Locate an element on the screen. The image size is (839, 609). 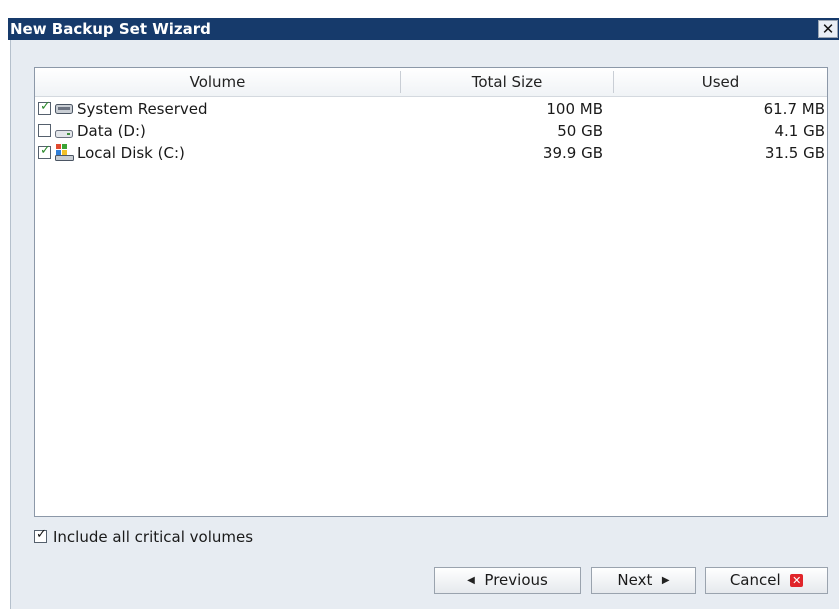
cancel-icon: ✕ is located at coordinates (797, 580).